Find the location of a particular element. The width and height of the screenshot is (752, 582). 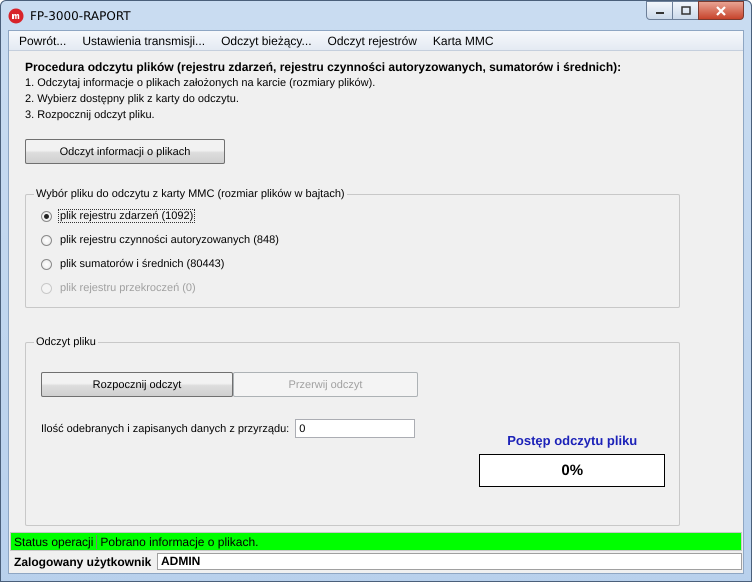

radio-label: plik sumatorów i średnich (80443) is located at coordinates (142, 264).